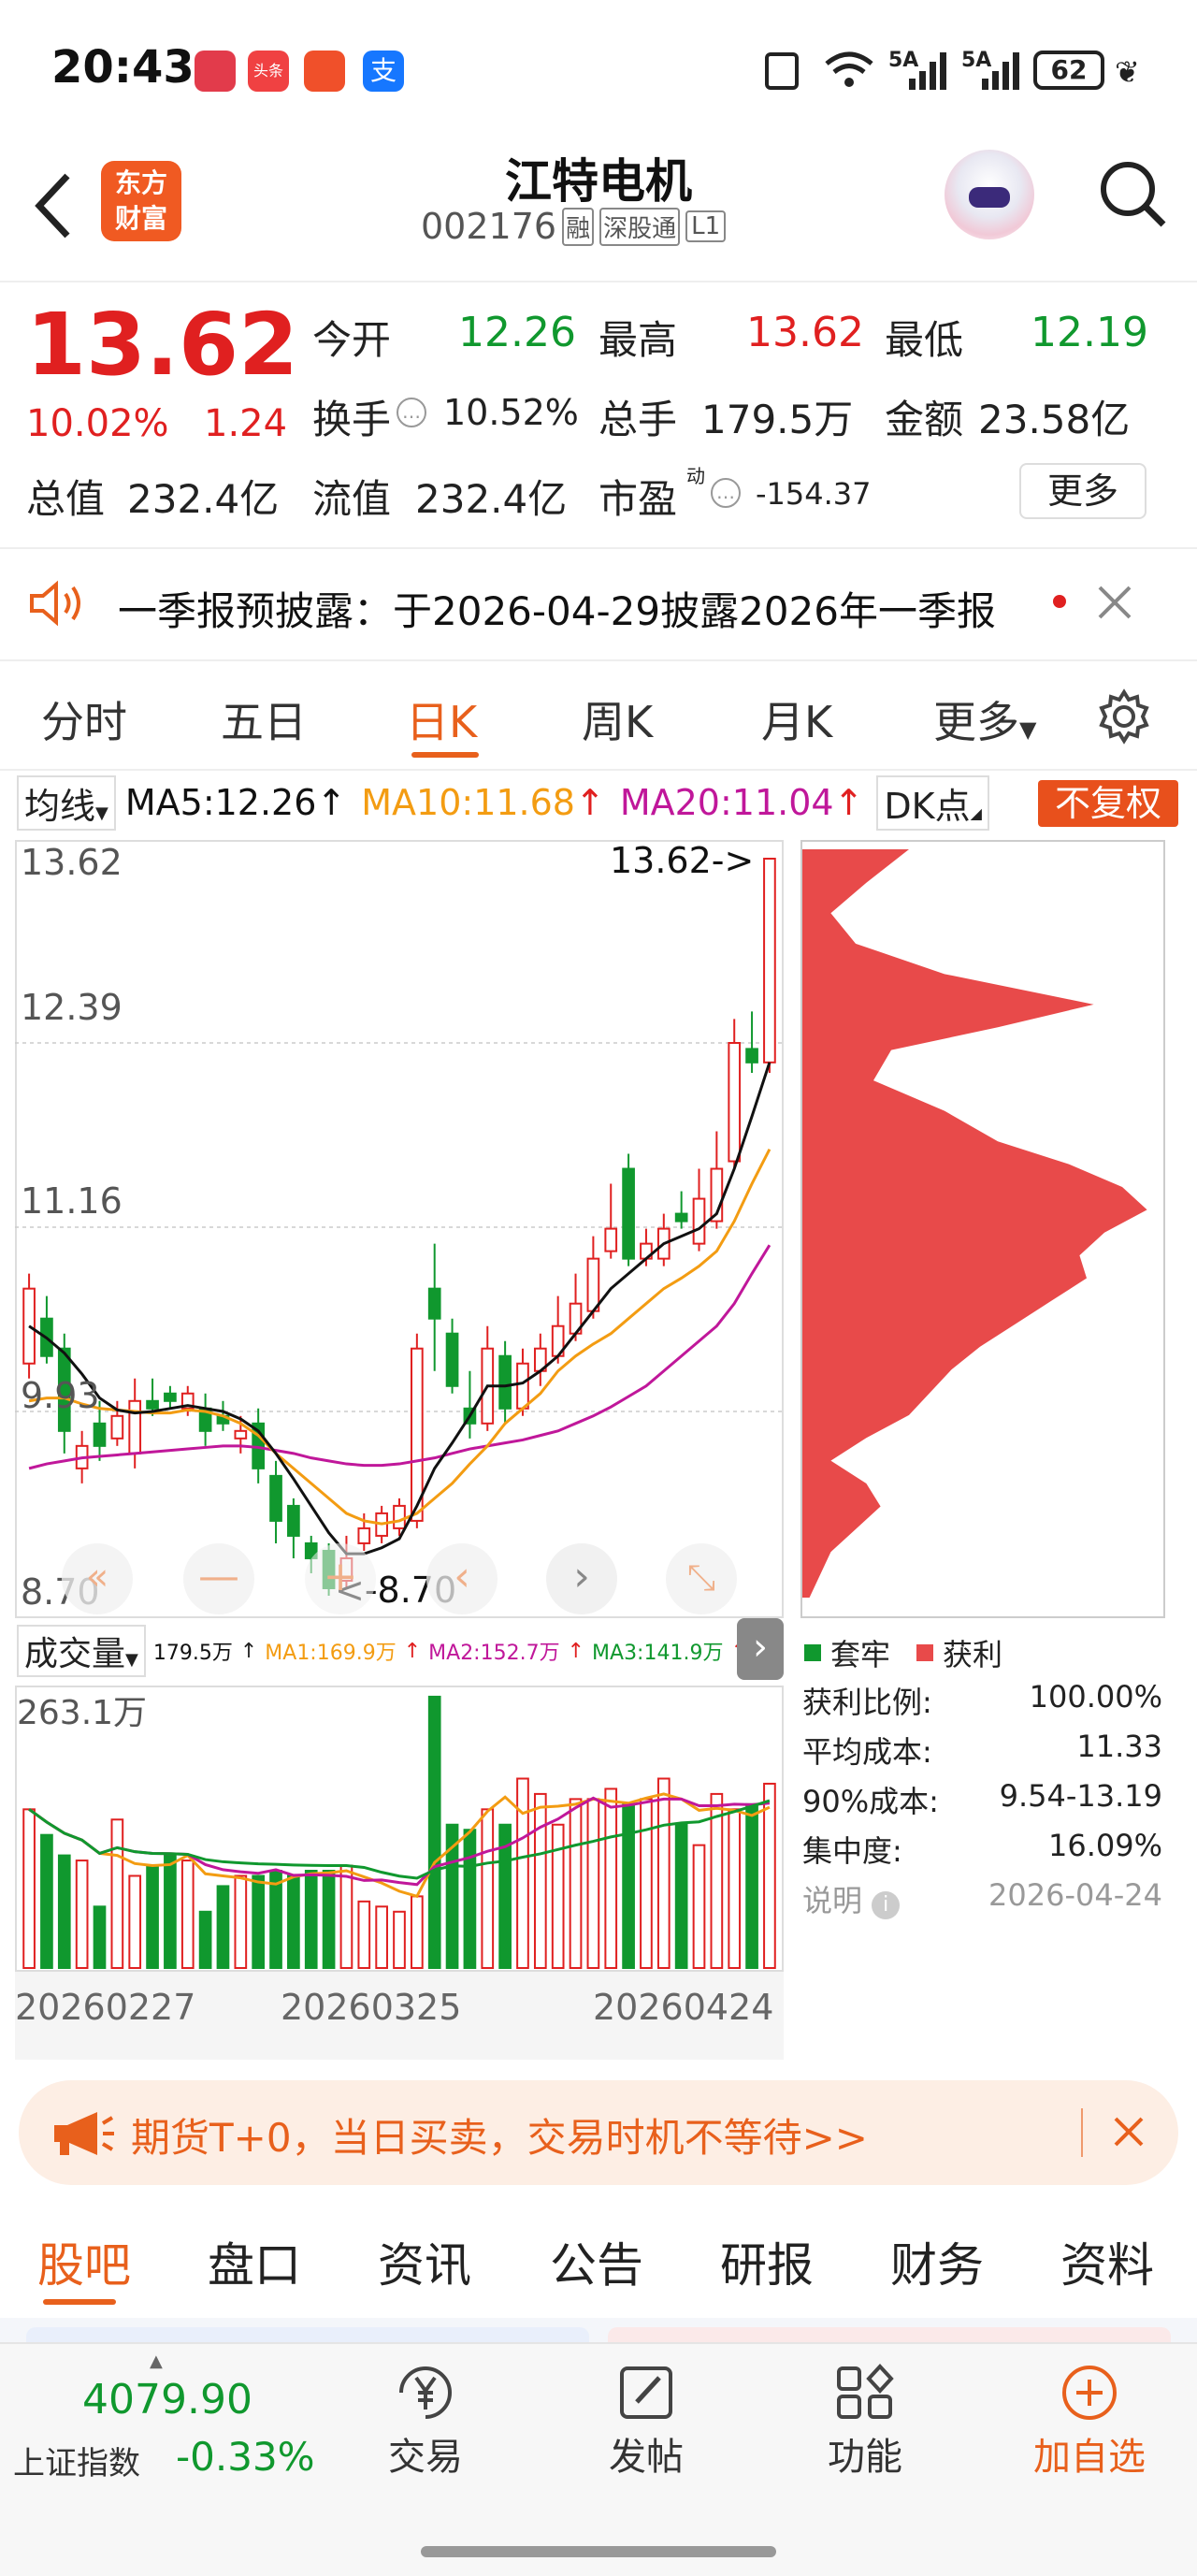 This screenshot has height=2576, width=1197. Describe the element at coordinates (81, 1651) in the screenshot. I see `volume-selector: 成交量▼` at that location.